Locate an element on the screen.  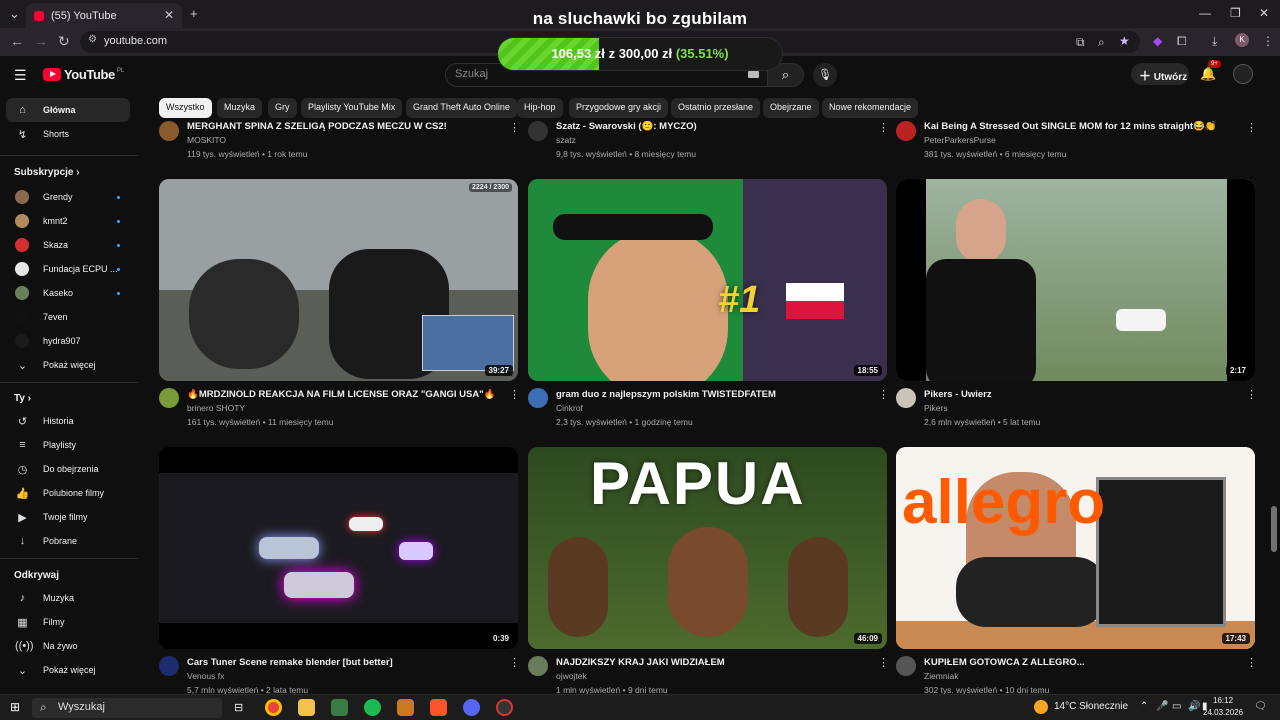
video-thumbnail: allegro 17:43 is located at coordinates (1075, 548).